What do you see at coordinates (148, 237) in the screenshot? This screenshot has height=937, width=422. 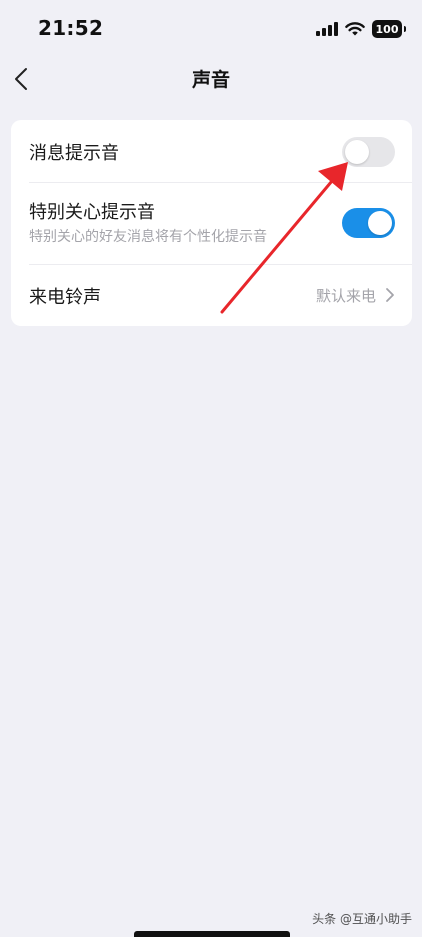 I see `special-care-tone-description: 特别关心的好友消息将有个性化提示音` at bounding box center [148, 237].